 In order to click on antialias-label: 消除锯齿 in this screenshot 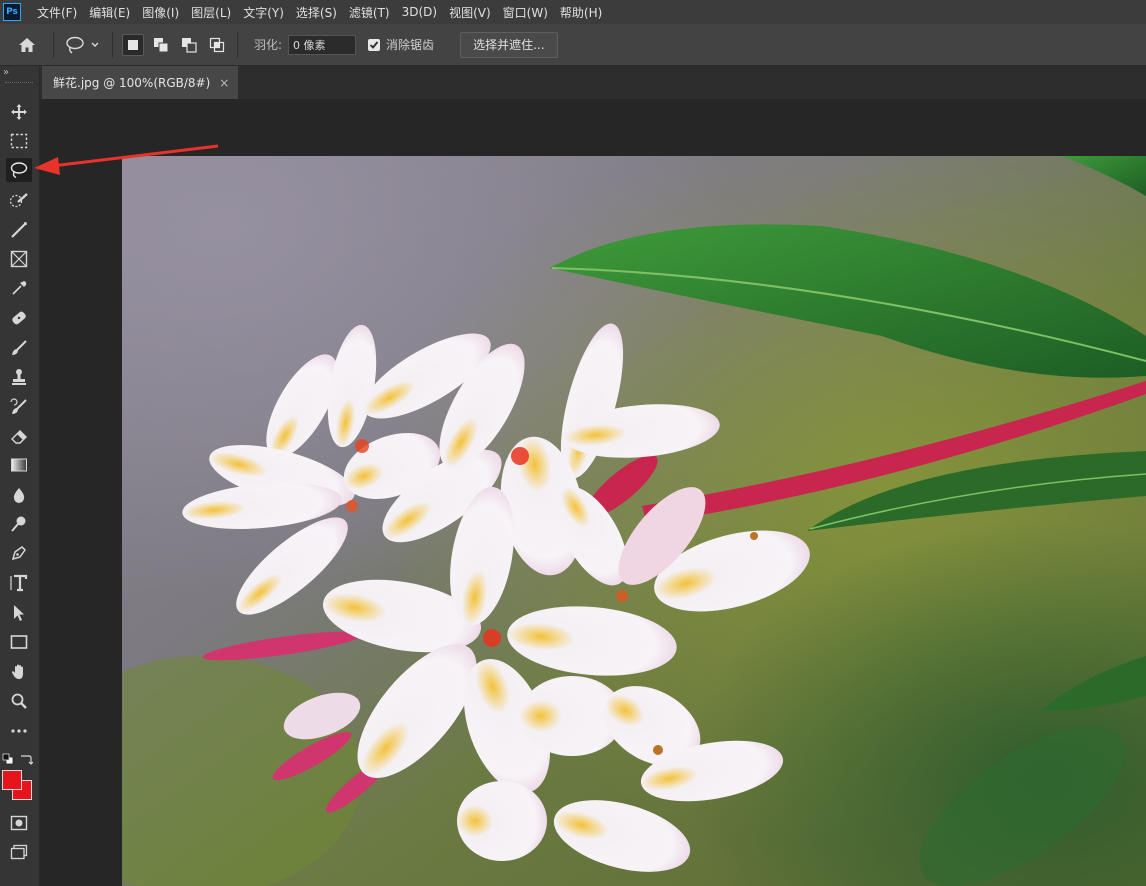, I will do `click(410, 45)`.